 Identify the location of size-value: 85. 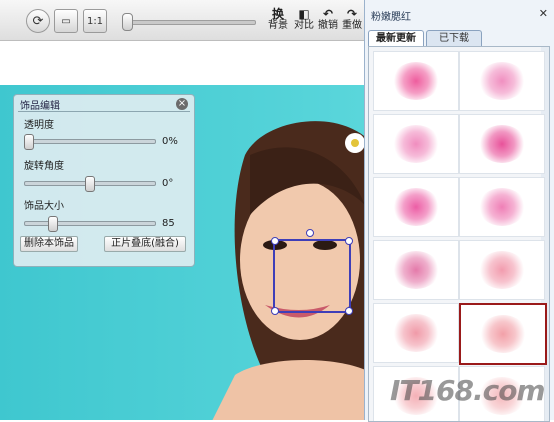
(168, 223).